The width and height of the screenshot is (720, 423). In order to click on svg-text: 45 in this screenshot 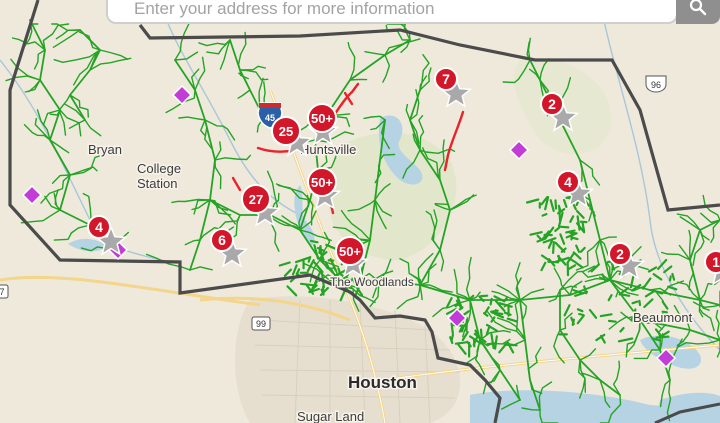, I will do `click(270, 118)`.